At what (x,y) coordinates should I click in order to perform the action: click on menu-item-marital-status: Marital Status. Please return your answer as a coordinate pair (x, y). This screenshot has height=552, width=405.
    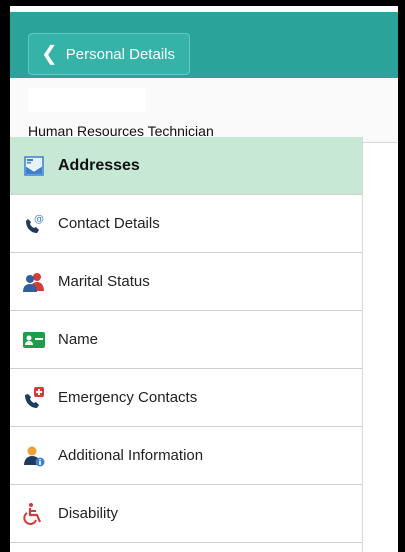
    Looking at the image, I should click on (186, 282).